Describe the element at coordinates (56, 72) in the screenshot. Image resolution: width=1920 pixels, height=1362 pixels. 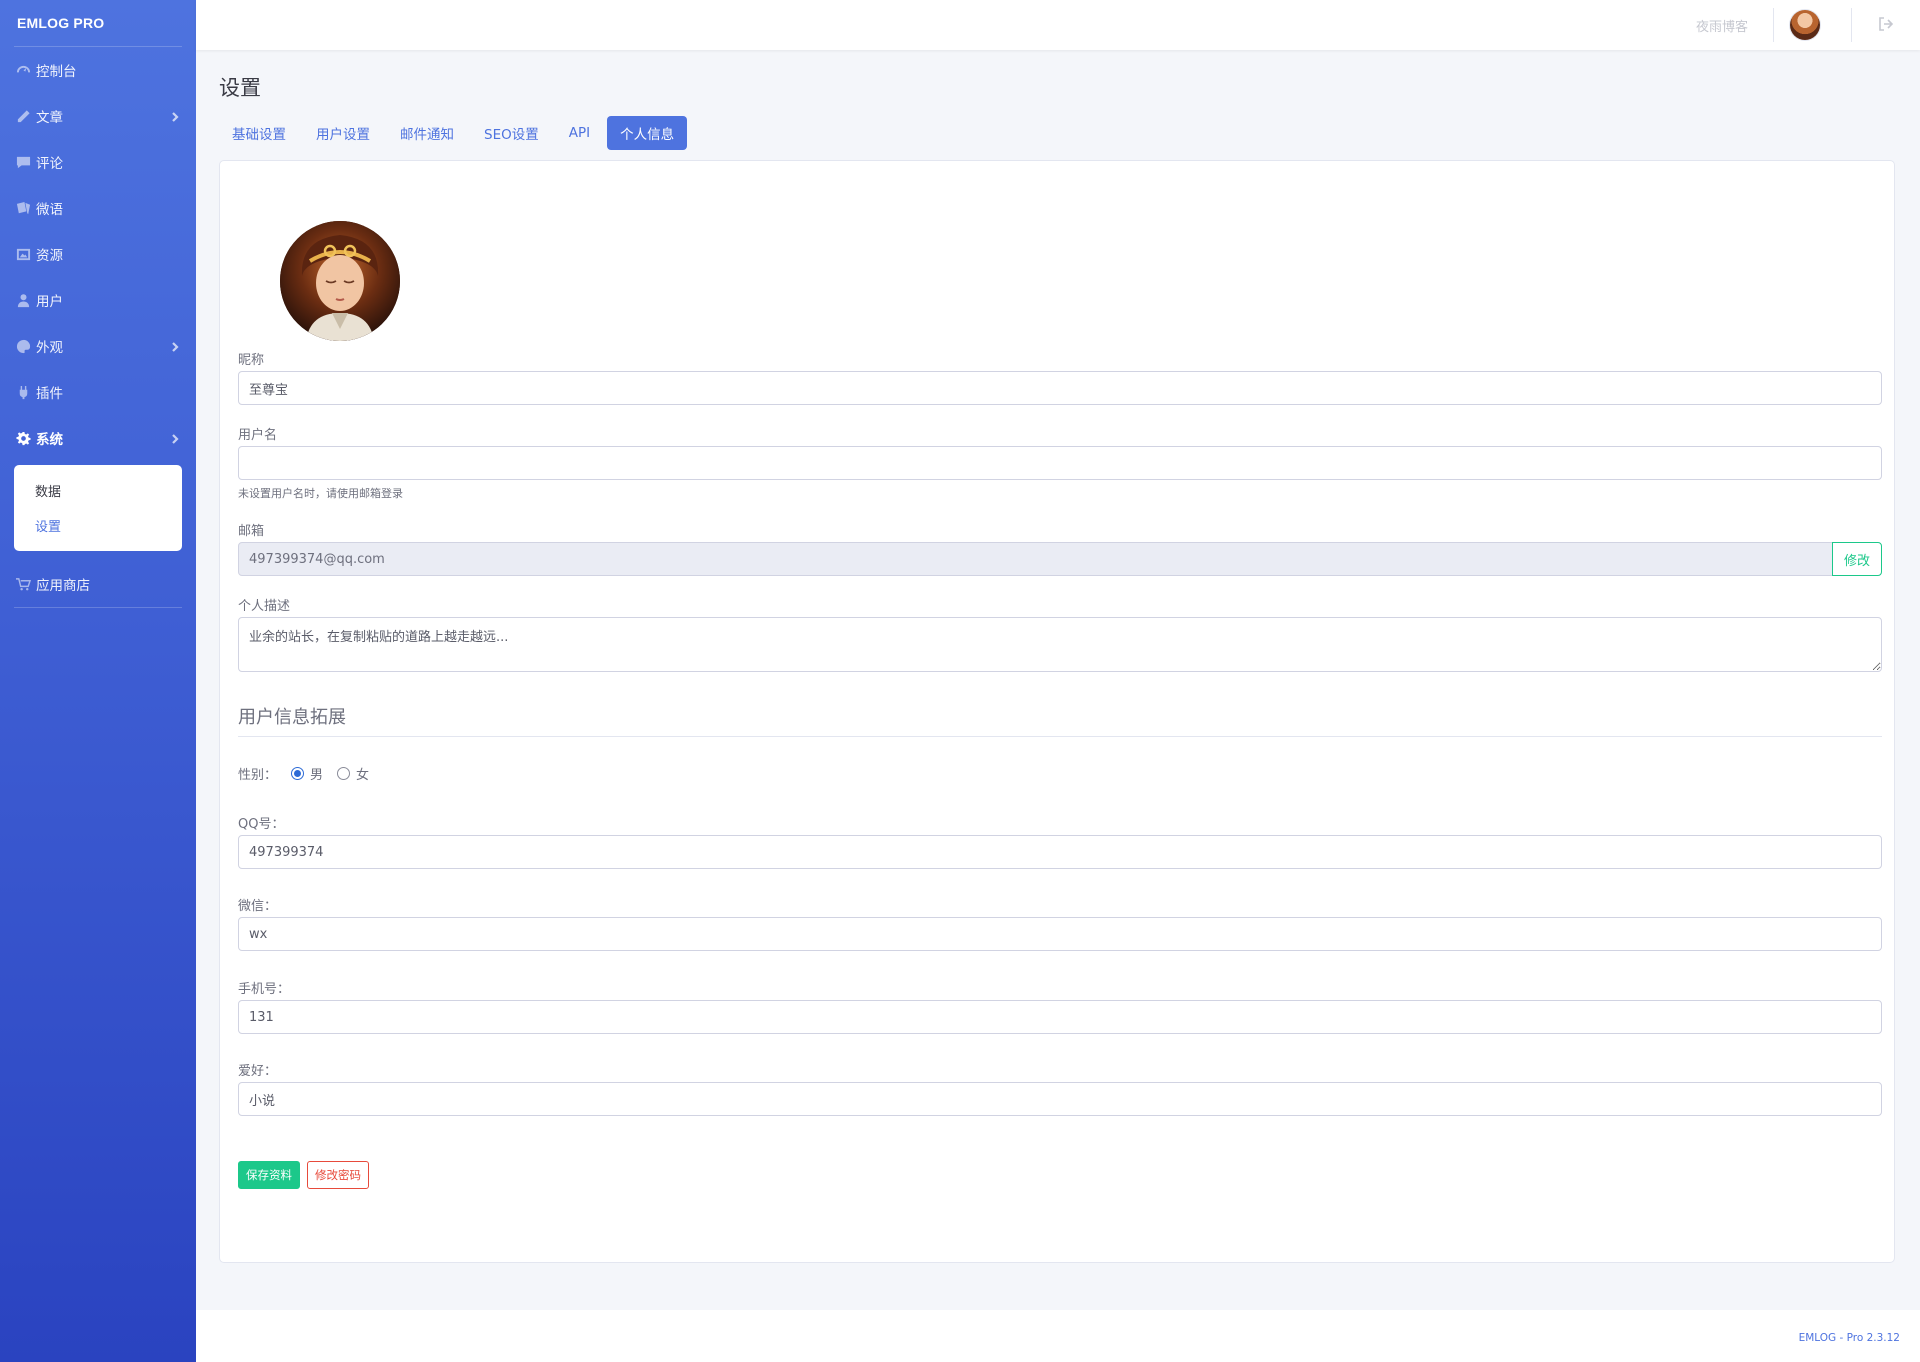
I see `sidebar-item-label: 控制台` at that location.